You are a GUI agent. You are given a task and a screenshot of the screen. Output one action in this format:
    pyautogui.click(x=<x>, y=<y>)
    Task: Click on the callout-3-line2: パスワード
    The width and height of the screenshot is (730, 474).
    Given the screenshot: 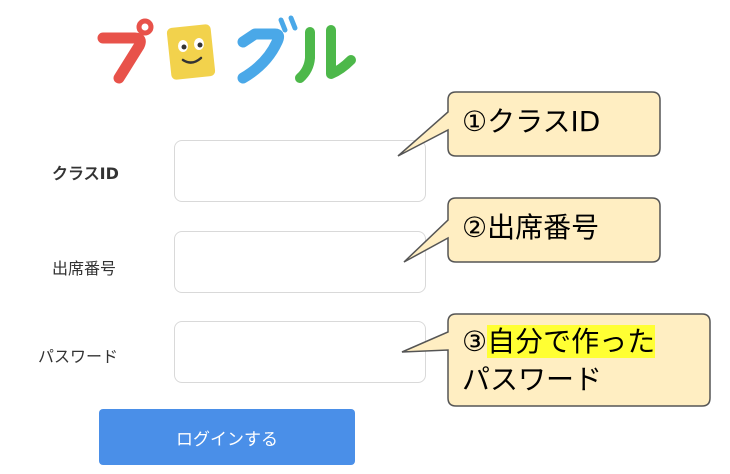 What is the action you would take?
    pyautogui.click(x=532, y=379)
    